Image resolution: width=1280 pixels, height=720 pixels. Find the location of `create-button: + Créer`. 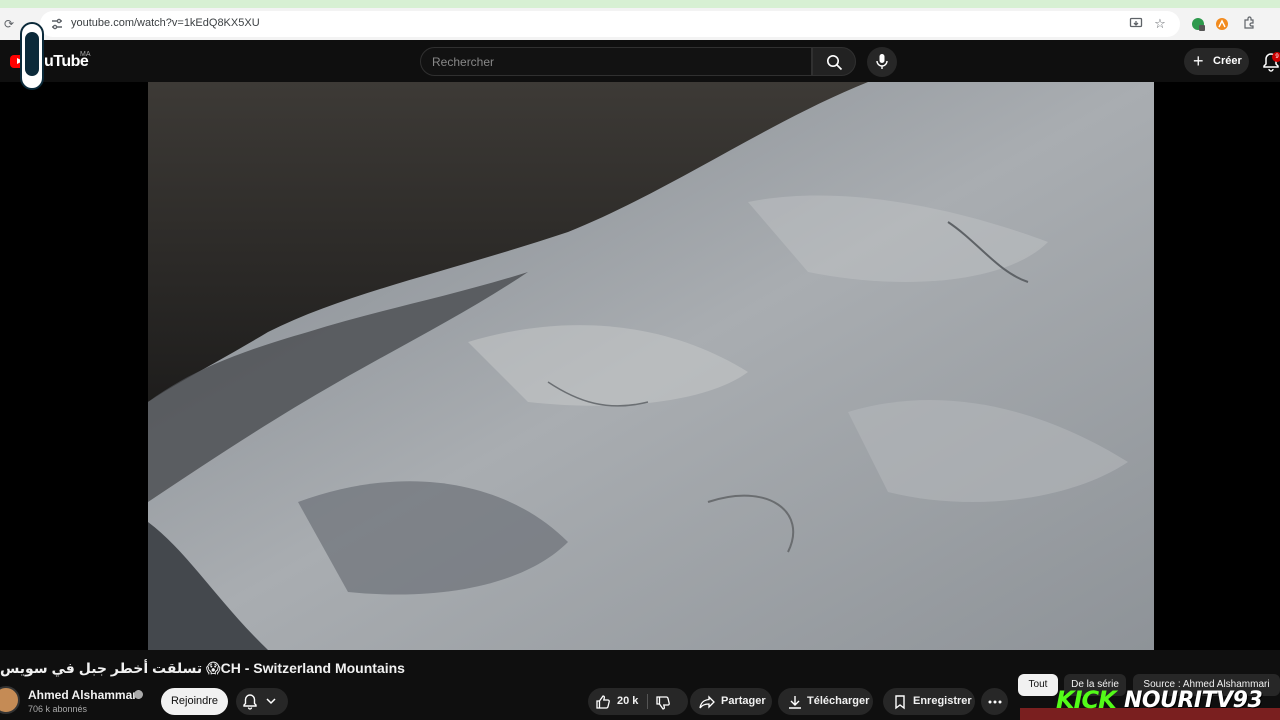

create-button: + Créer is located at coordinates (1216, 61).